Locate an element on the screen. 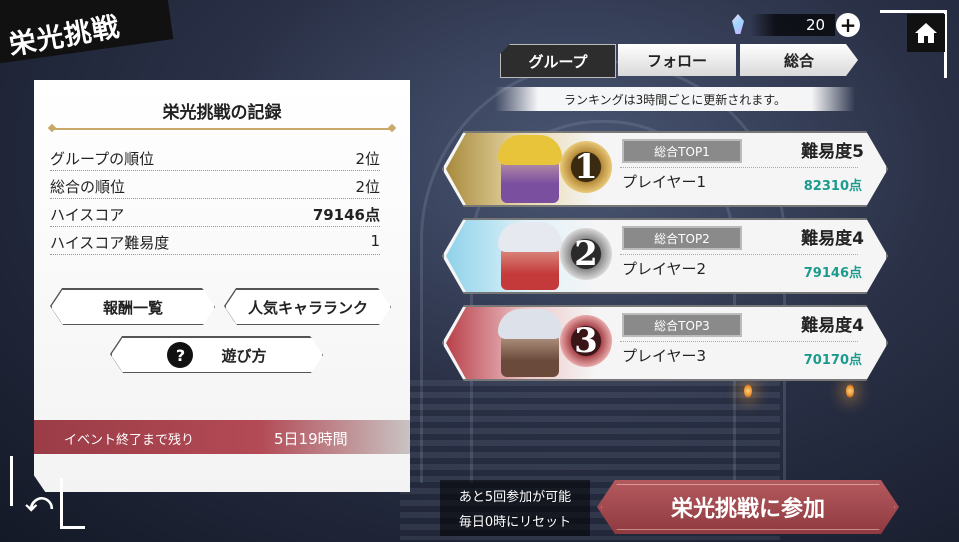 The width and height of the screenshot is (959, 542). currency-amount: 20 is located at coordinates (816, 25).